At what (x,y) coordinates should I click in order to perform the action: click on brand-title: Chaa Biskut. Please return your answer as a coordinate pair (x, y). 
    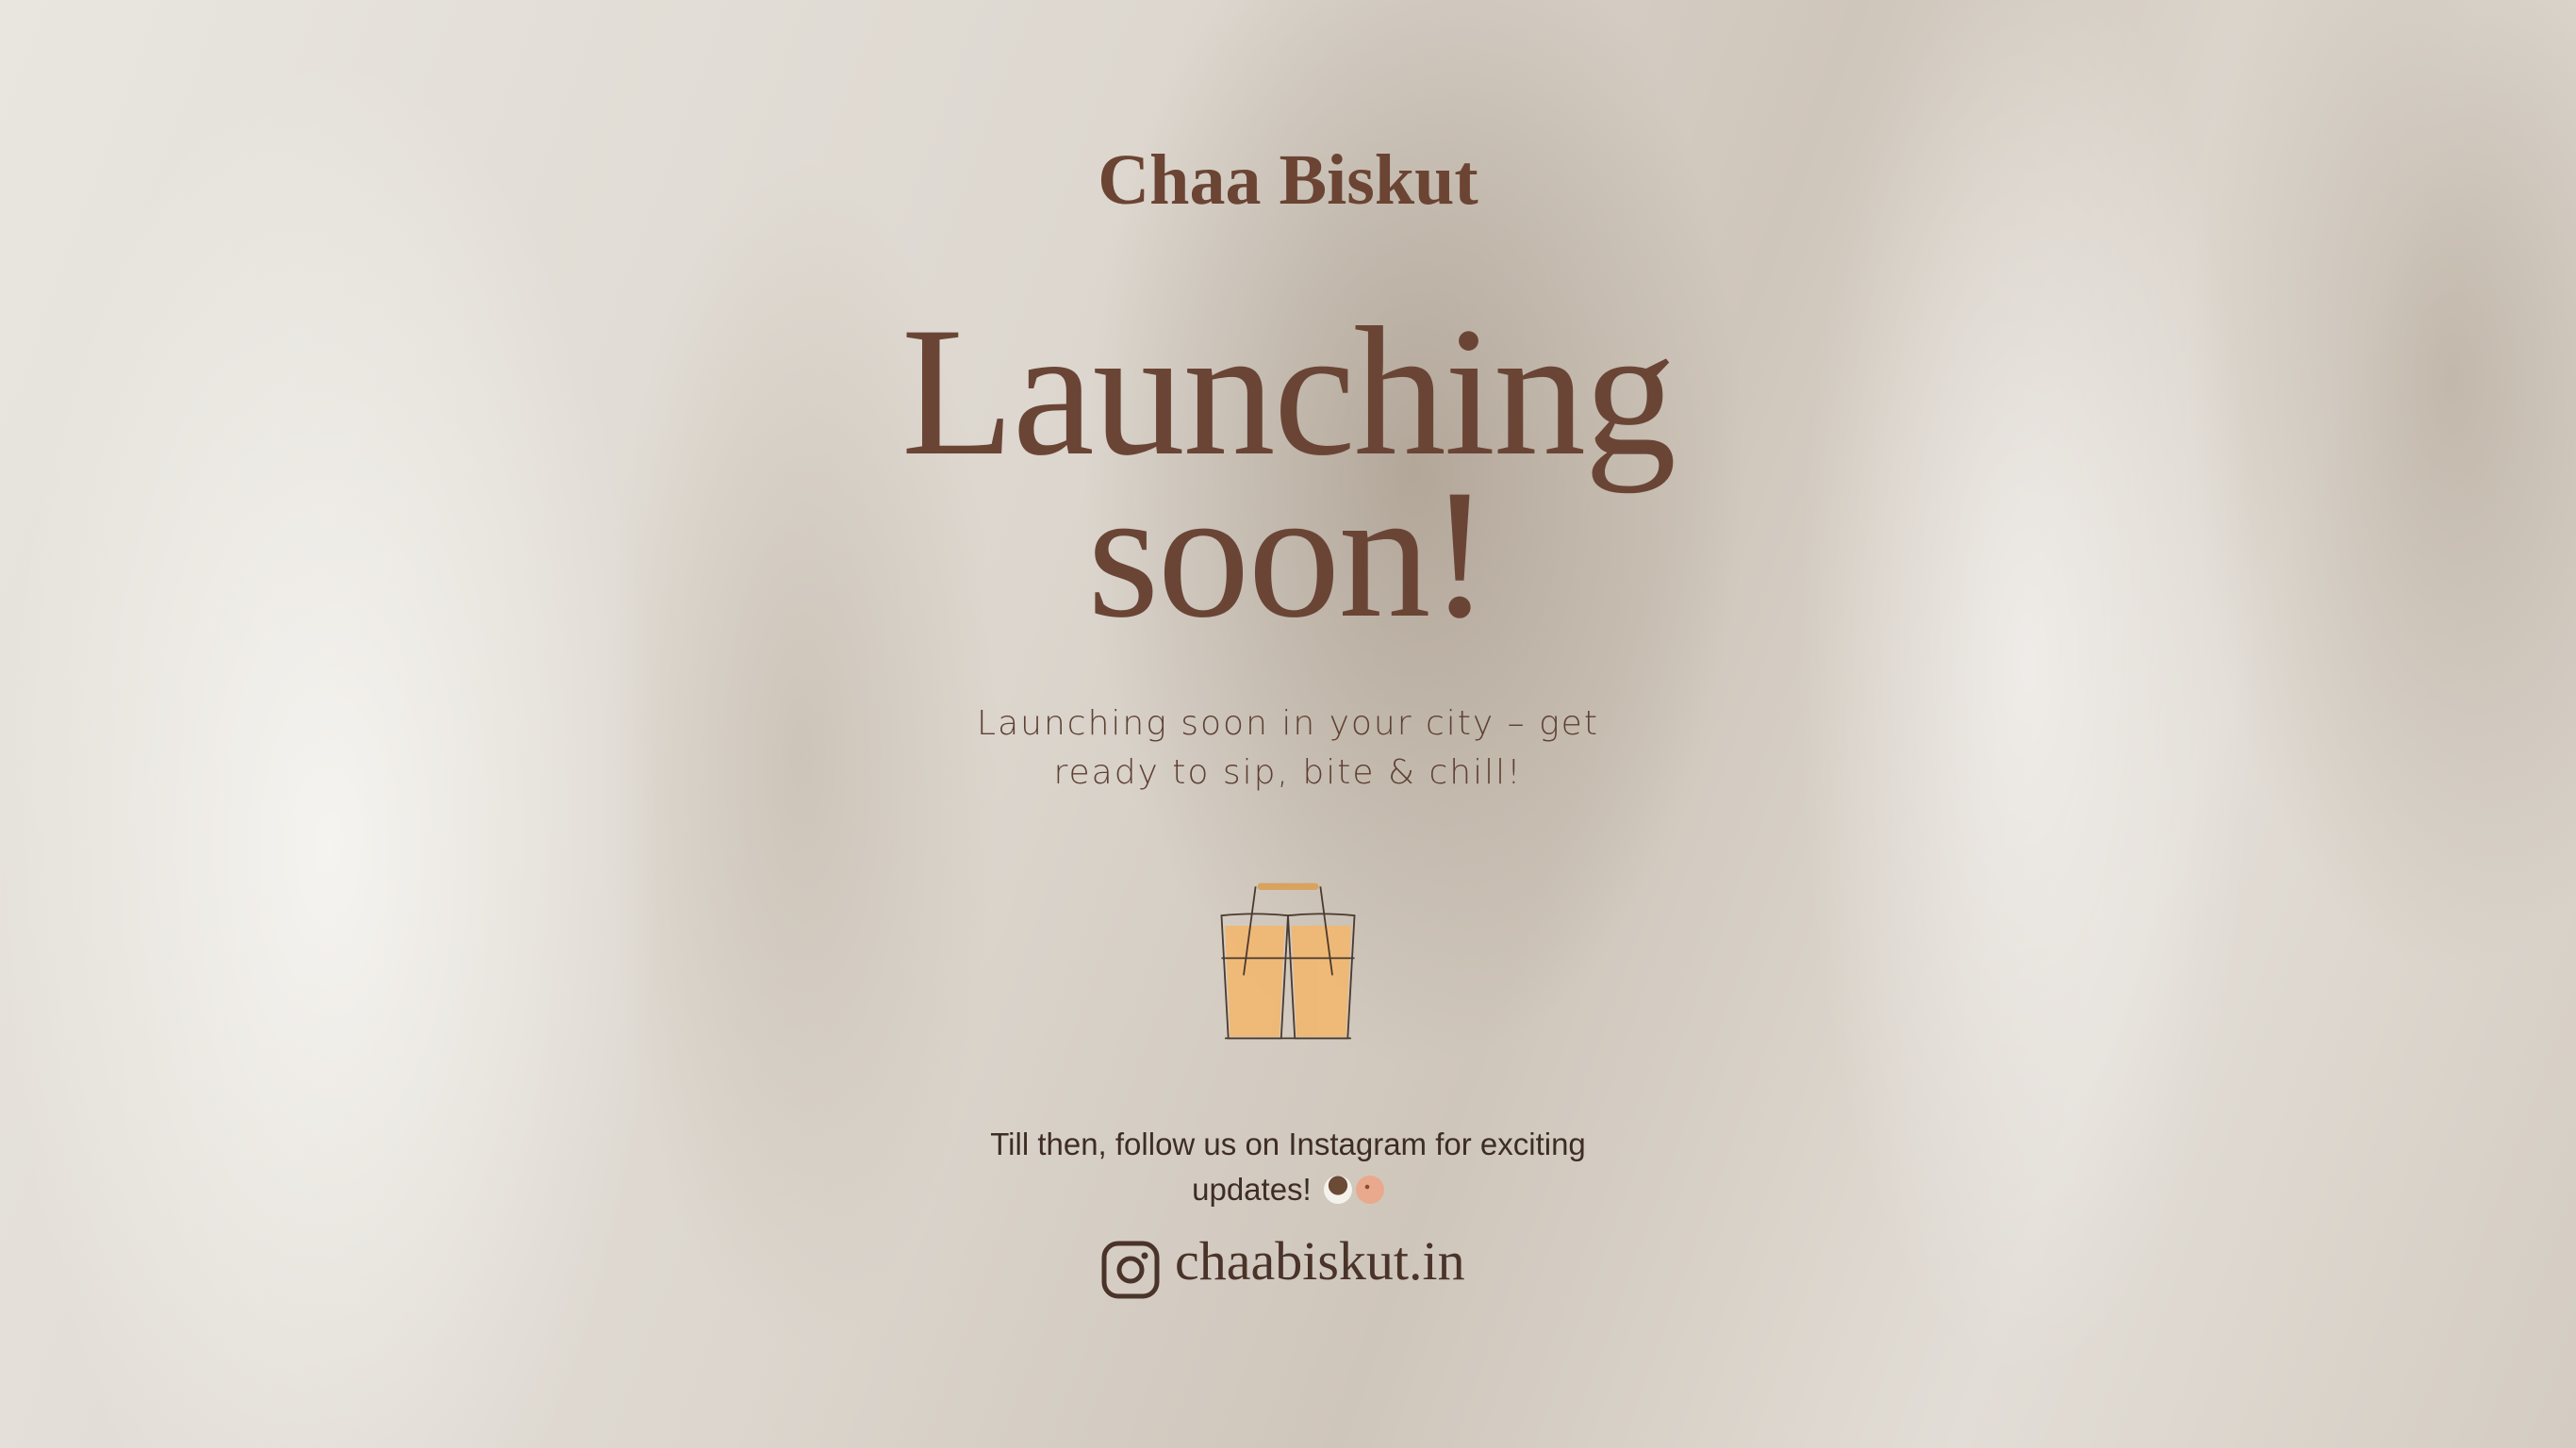
    Looking at the image, I should click on (1288, 180).